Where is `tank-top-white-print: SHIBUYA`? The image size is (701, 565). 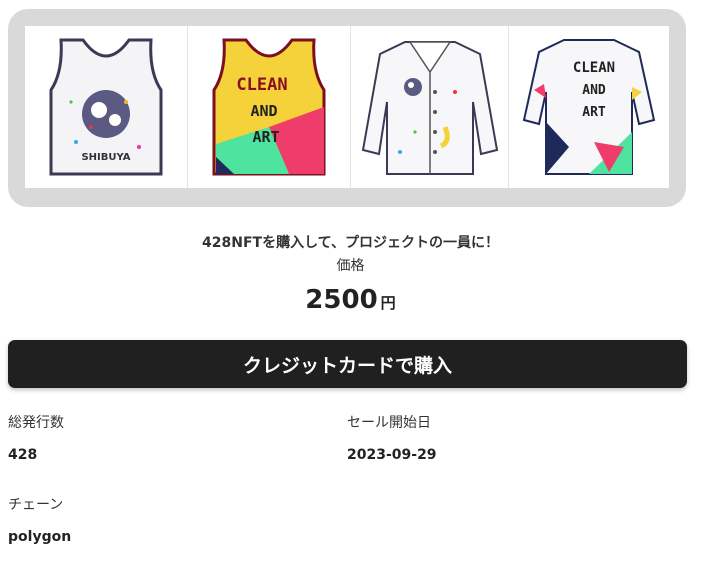
tank-top-white-print: SHIBUYA is located at coordinates (105, 157).